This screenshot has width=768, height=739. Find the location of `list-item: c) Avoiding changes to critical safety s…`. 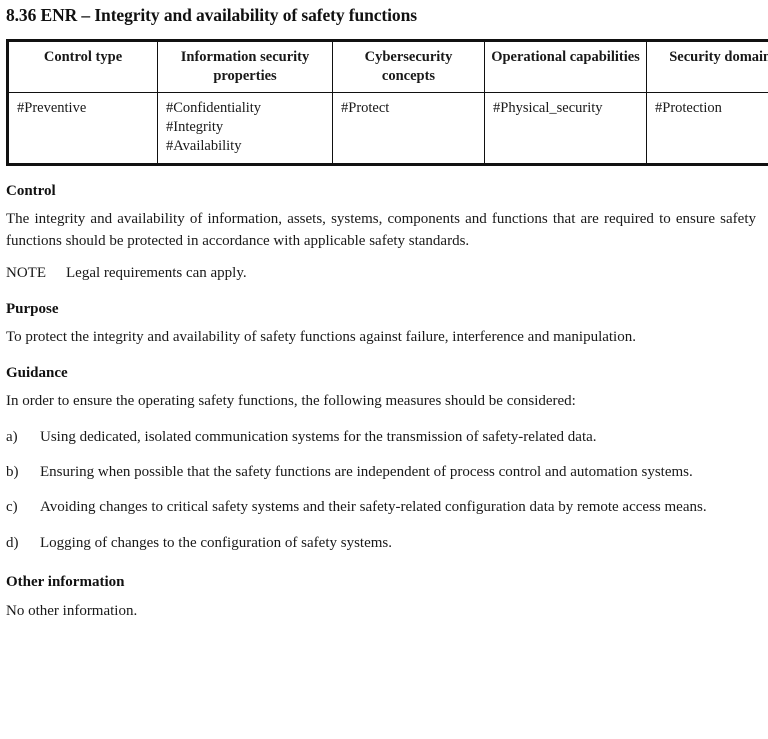

list-item: c) Avoiding changes to critical safety s… is located at coordinates (384, 507).